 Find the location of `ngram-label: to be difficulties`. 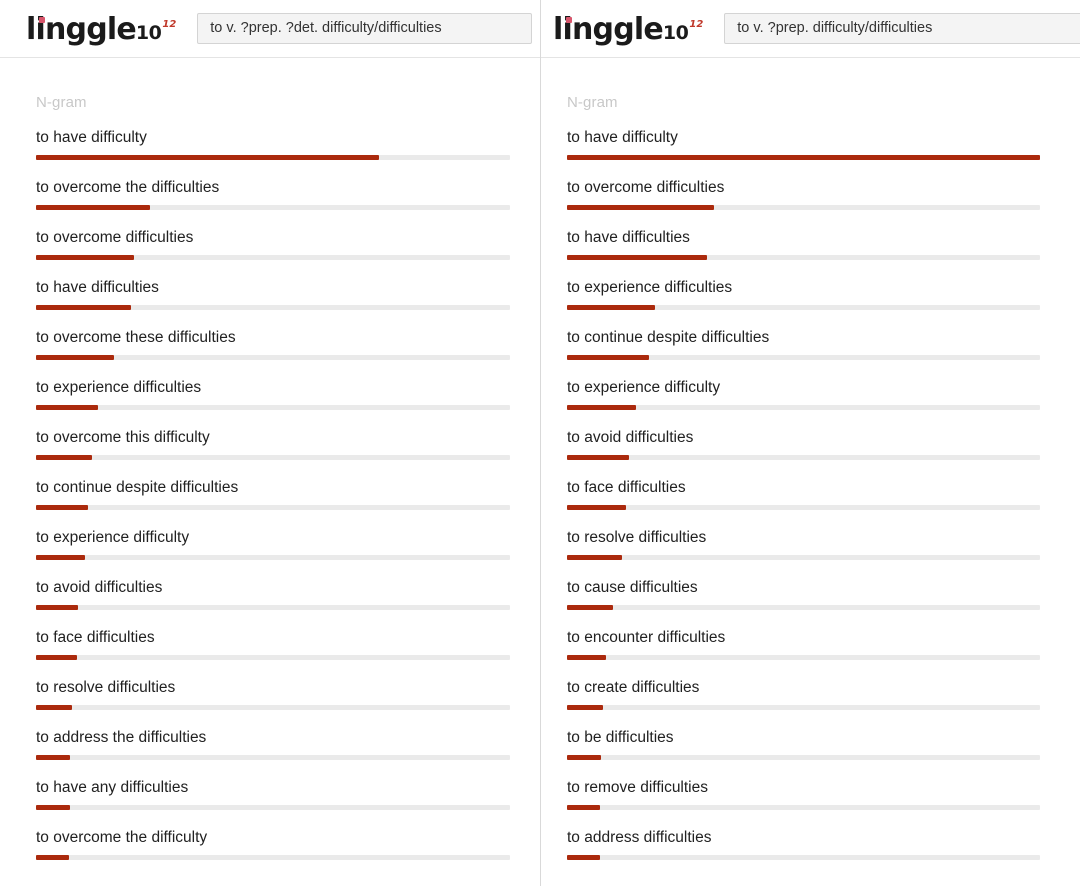

ngram-label: to be difficulties is located at coordinates (620, 737).